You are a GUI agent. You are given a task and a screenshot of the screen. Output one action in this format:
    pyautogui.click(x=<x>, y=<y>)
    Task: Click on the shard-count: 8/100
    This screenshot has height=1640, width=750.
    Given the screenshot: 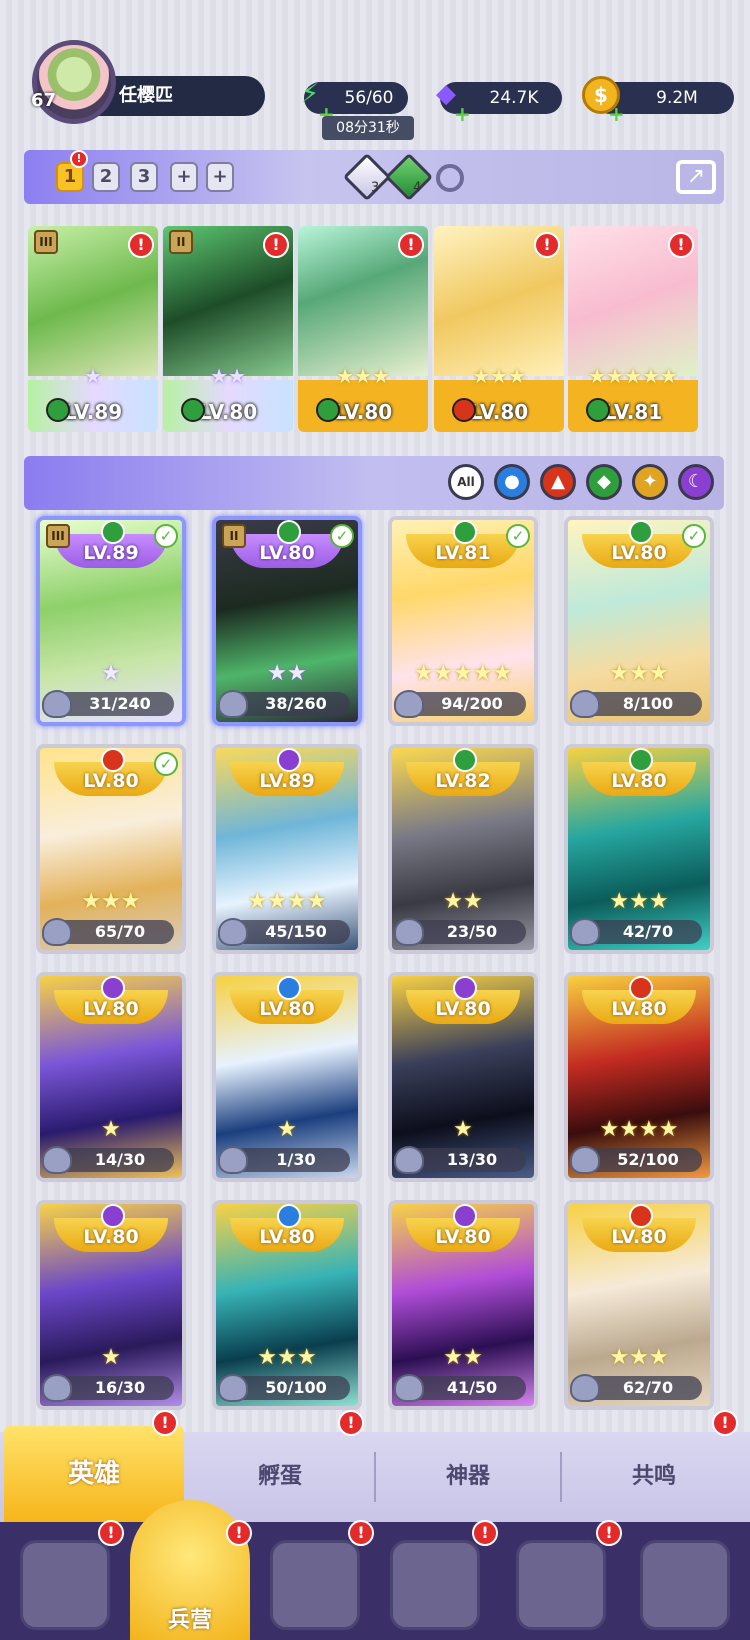 What is the action you would take?
    pyautogui.click(x=648, y=703)
    